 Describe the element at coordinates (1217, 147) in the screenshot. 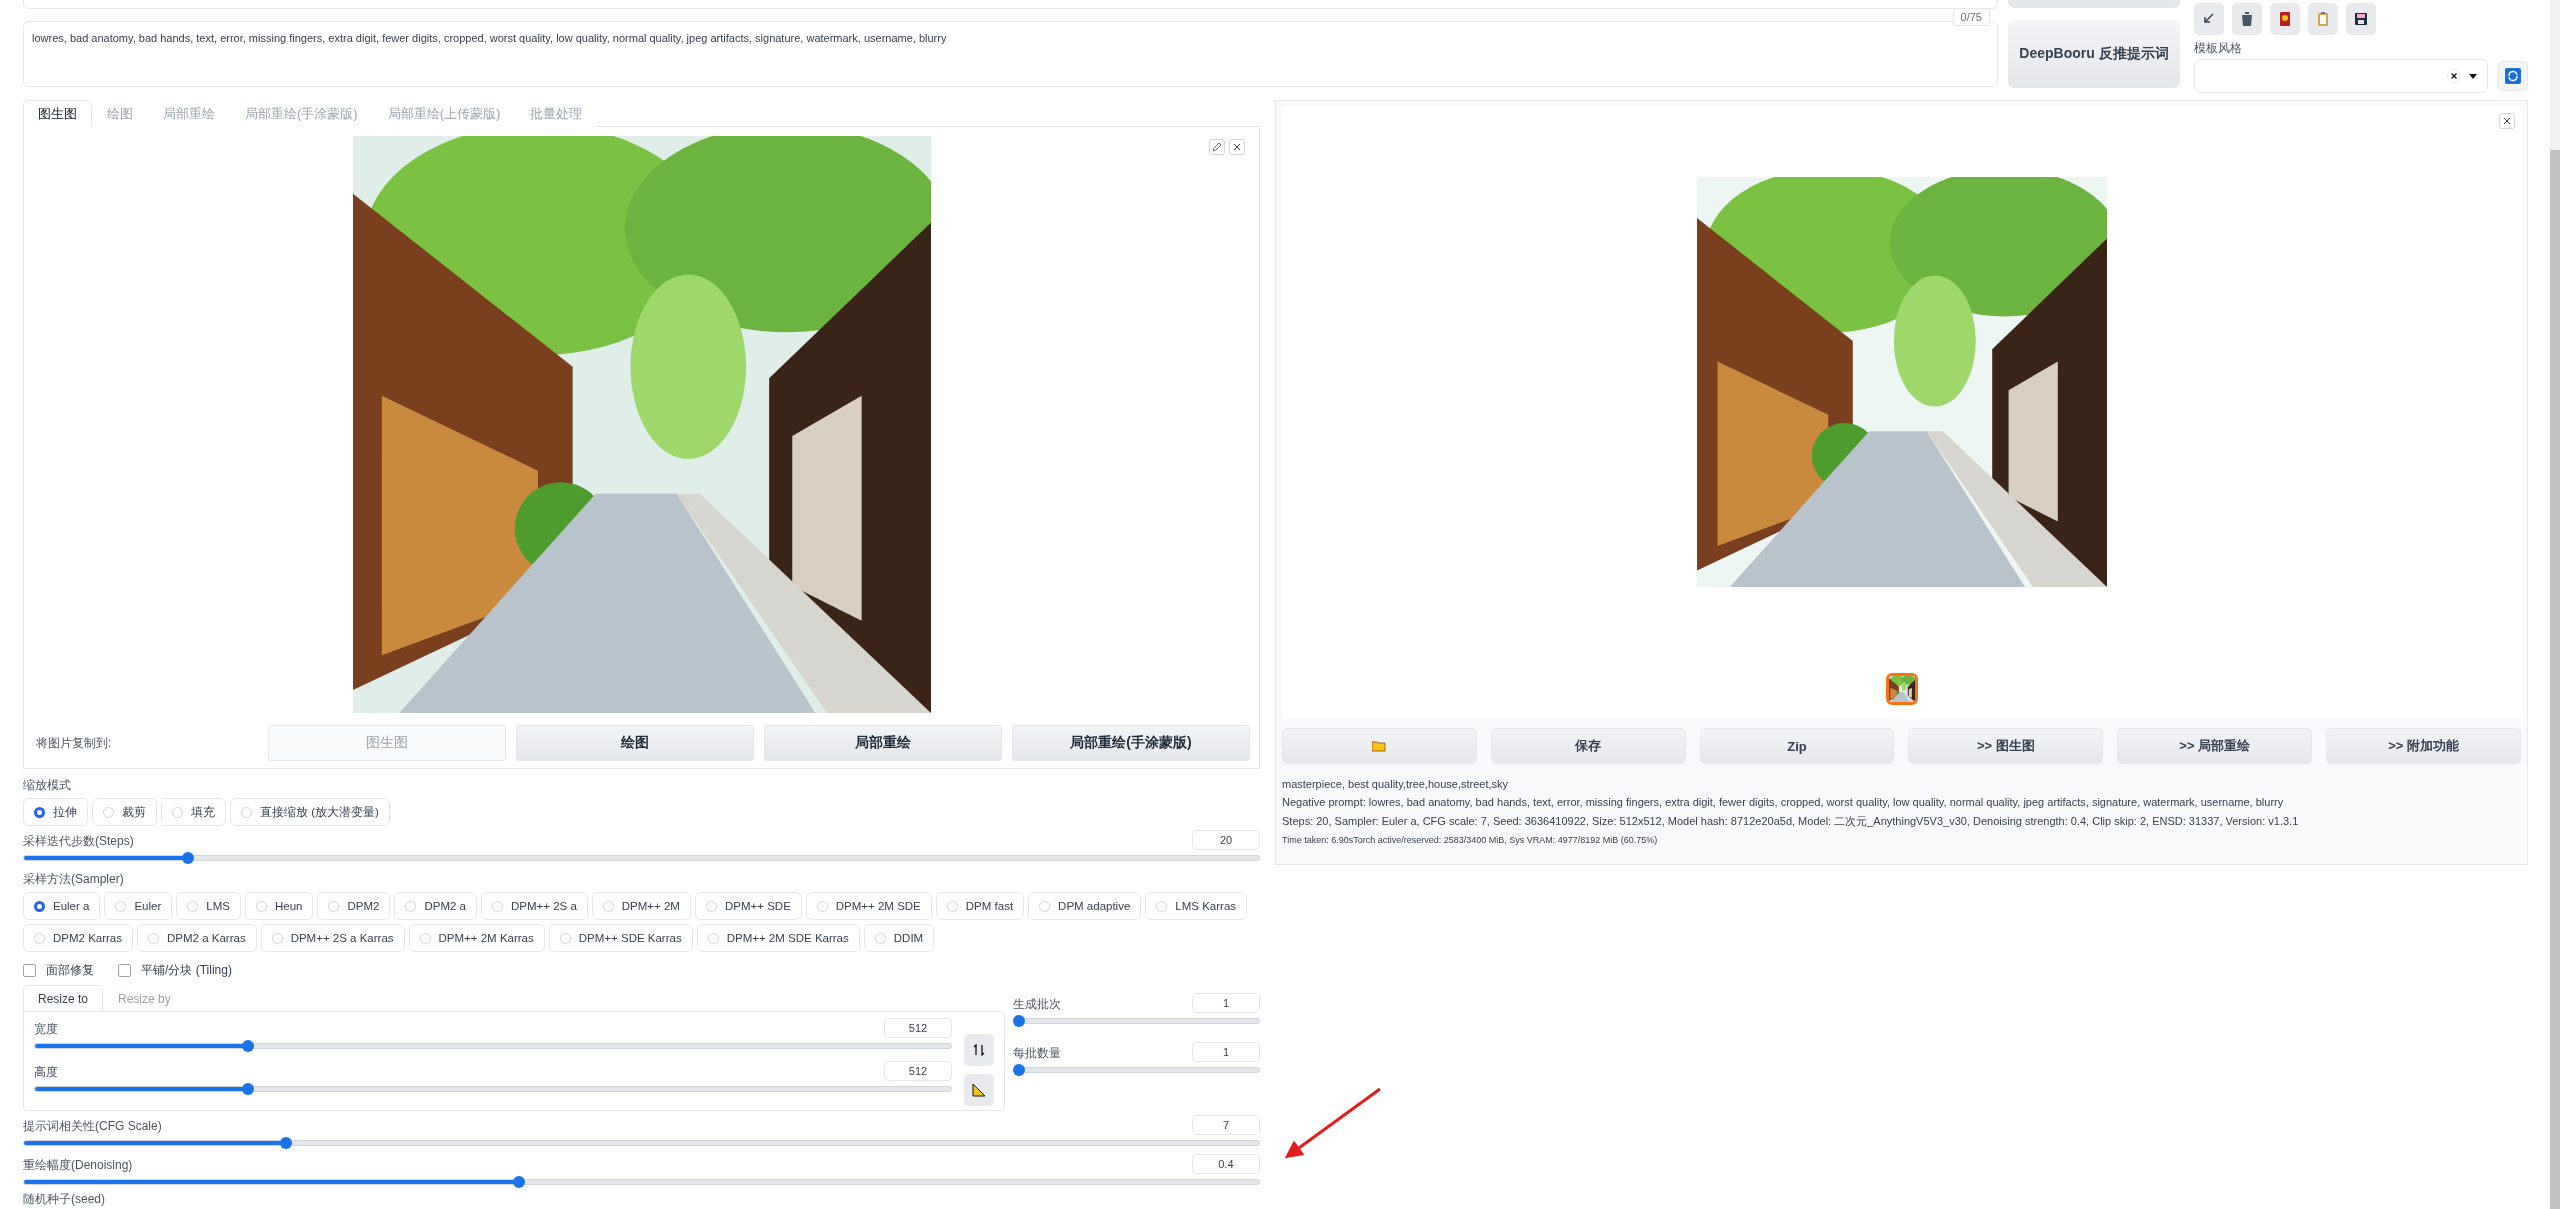

I see `edit-button` at that location.